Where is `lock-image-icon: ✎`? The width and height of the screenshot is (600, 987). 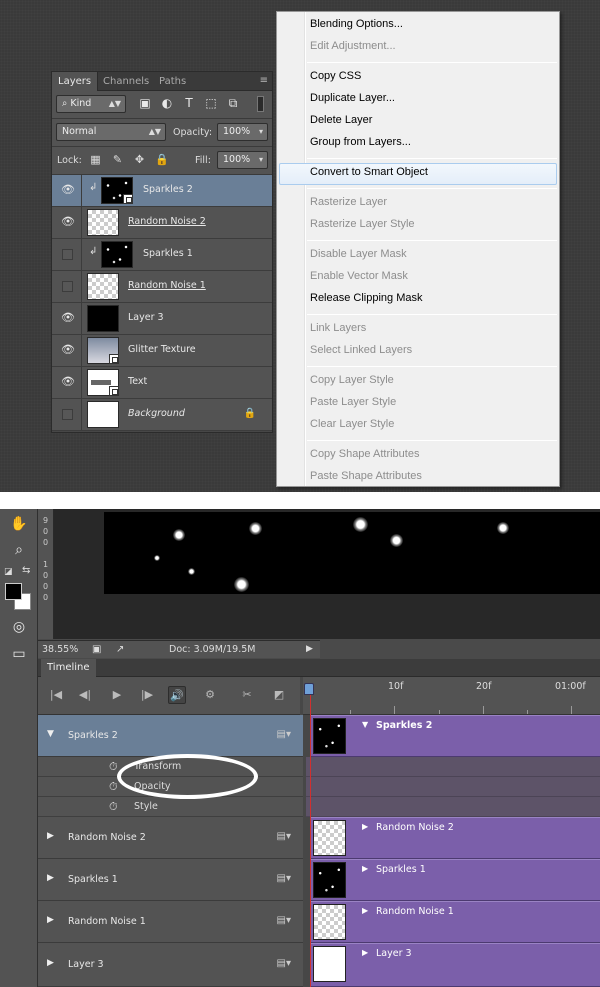 lock-image-icon: ✎ is located at coordinates (117, 159).